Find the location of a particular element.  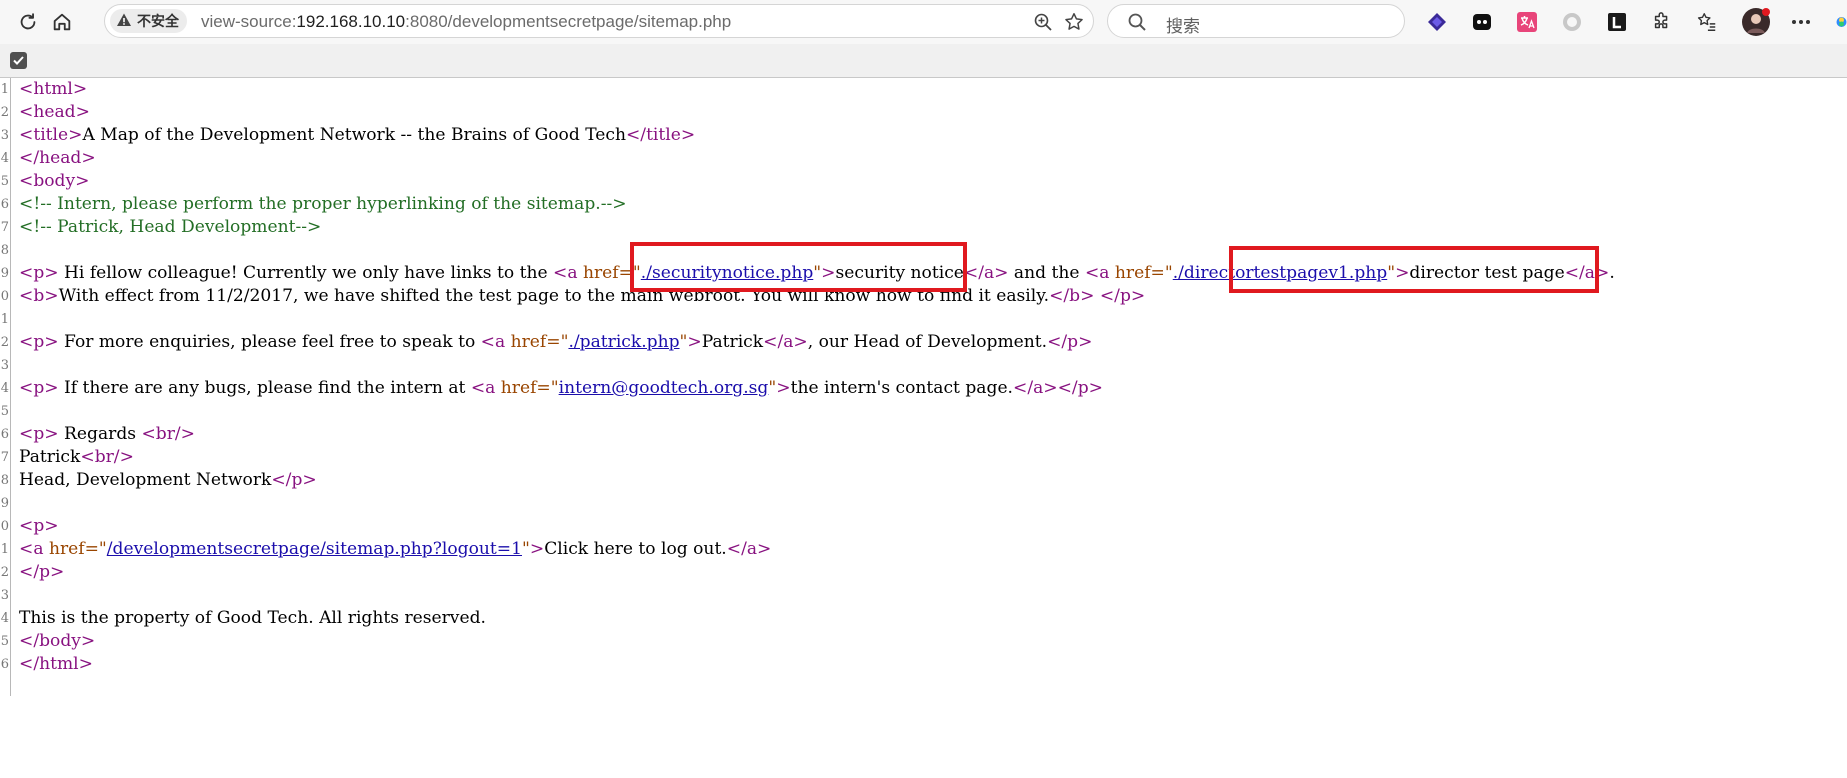

source-line: </body> is located at coordinates (57, 641).